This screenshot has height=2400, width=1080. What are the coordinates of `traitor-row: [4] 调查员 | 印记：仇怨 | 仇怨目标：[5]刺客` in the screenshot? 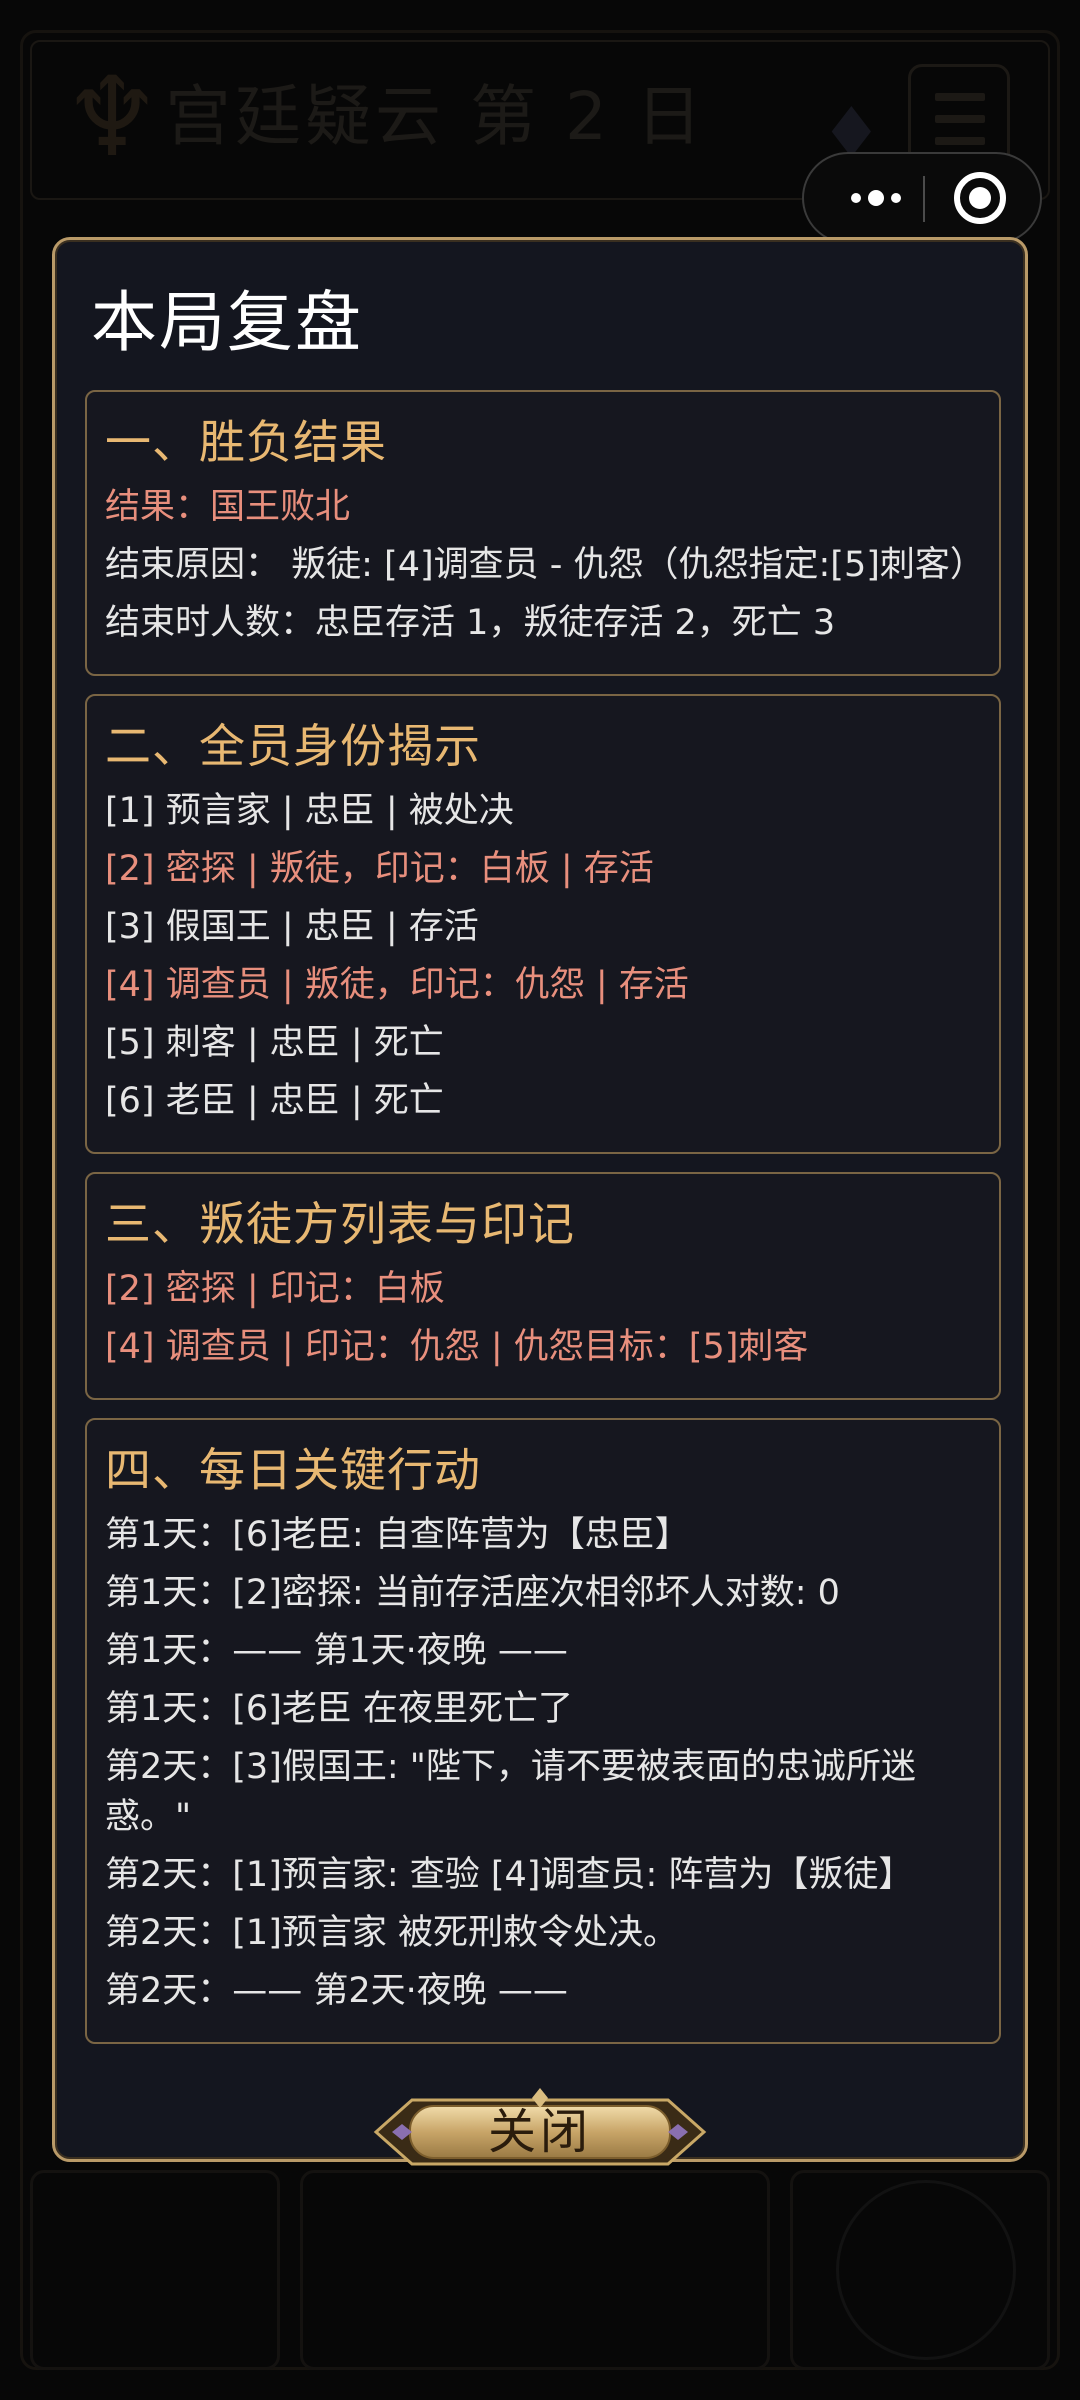 It's located at (457, 1347).